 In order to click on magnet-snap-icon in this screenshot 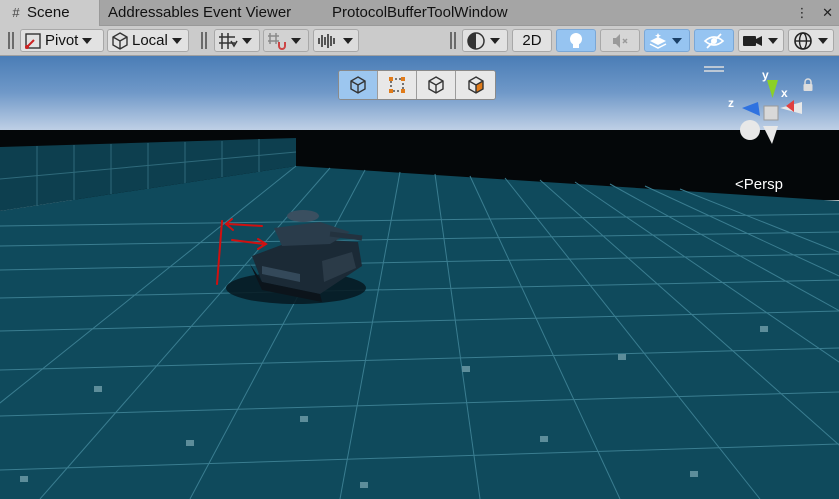, I will do `click(277, 41)`.